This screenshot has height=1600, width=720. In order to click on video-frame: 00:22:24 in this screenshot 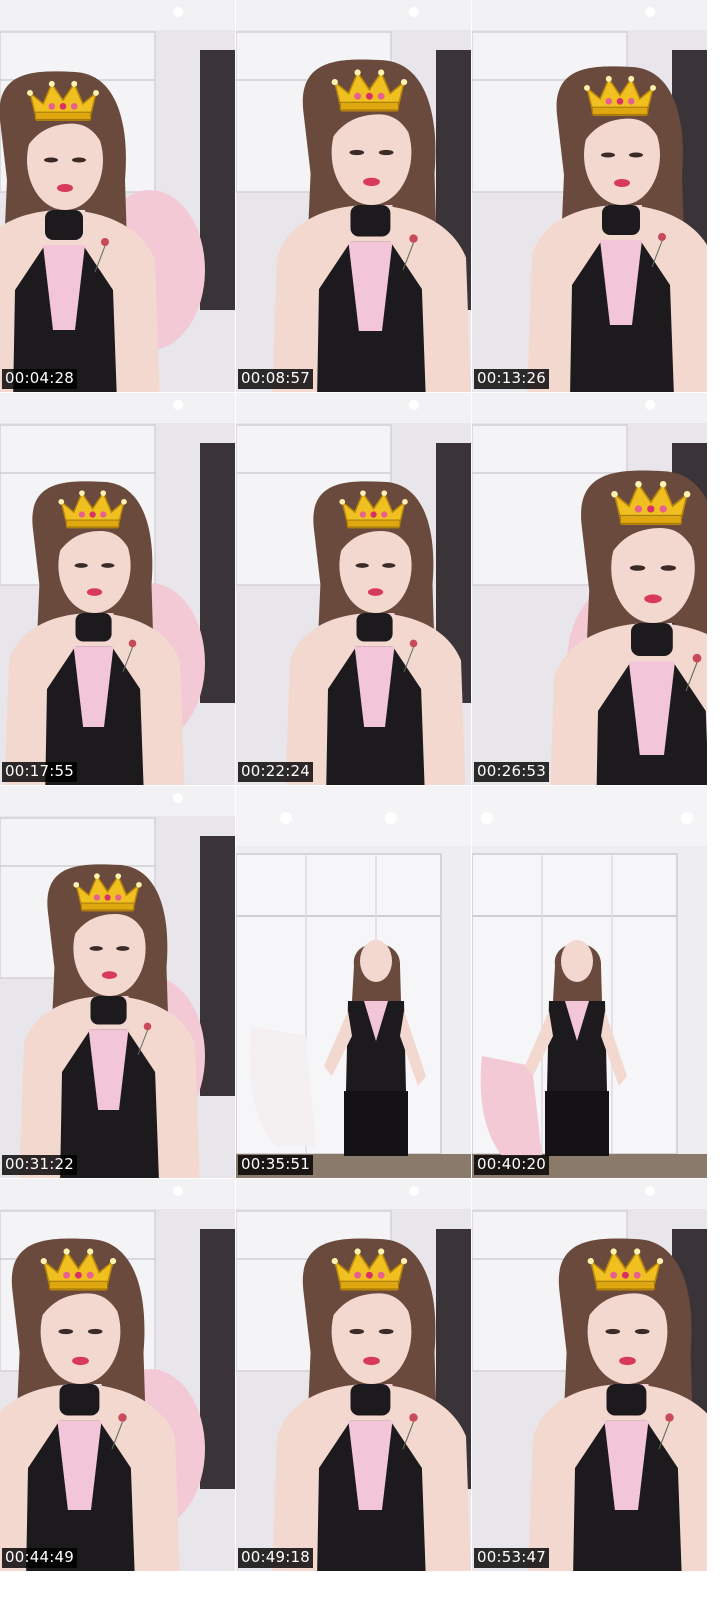, I will do `click(353, 589)`.